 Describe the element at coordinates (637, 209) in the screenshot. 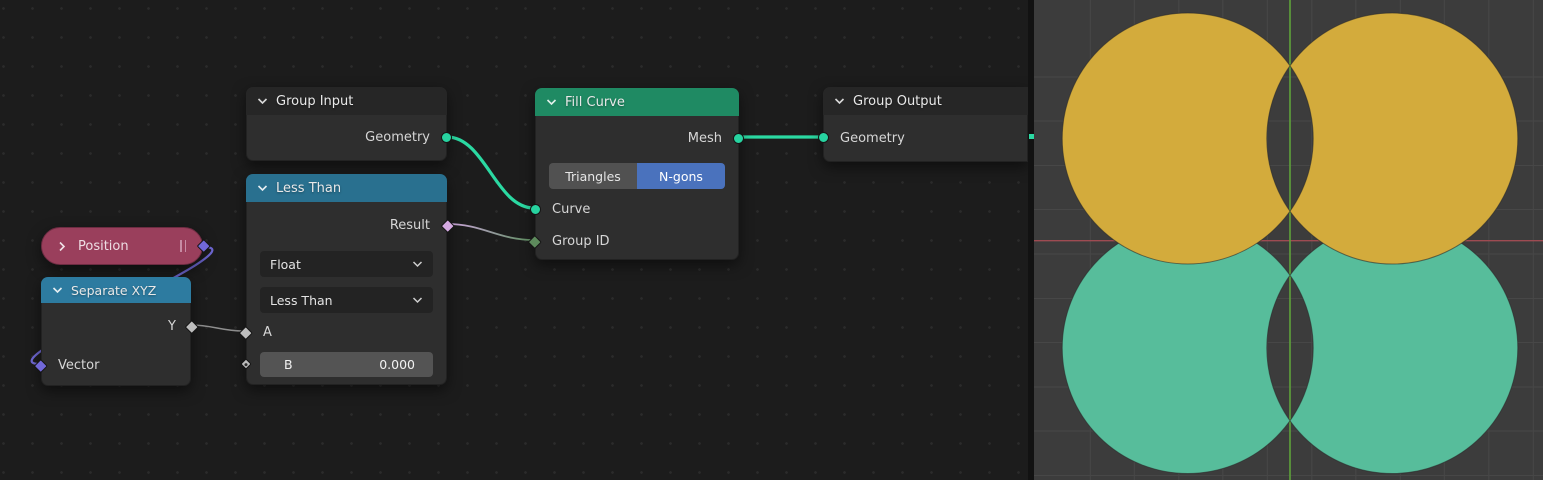

I see `input-row-curve: Curve` at that location.